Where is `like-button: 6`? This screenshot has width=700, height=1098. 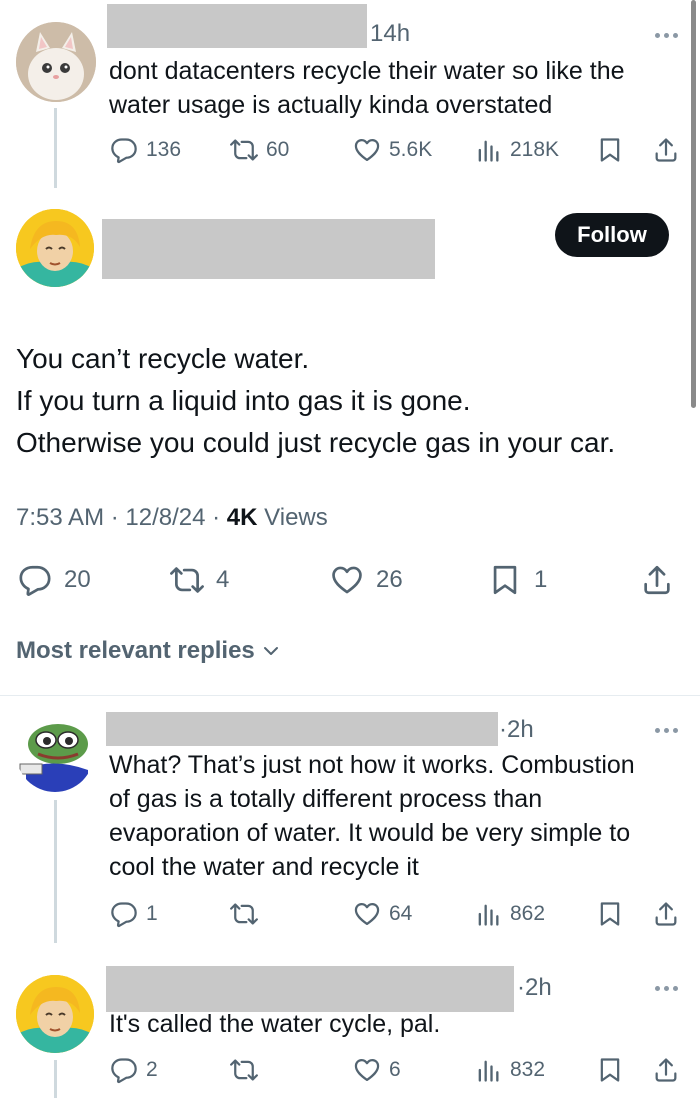
like-button: 6 is located at coordinates (377, 1070).